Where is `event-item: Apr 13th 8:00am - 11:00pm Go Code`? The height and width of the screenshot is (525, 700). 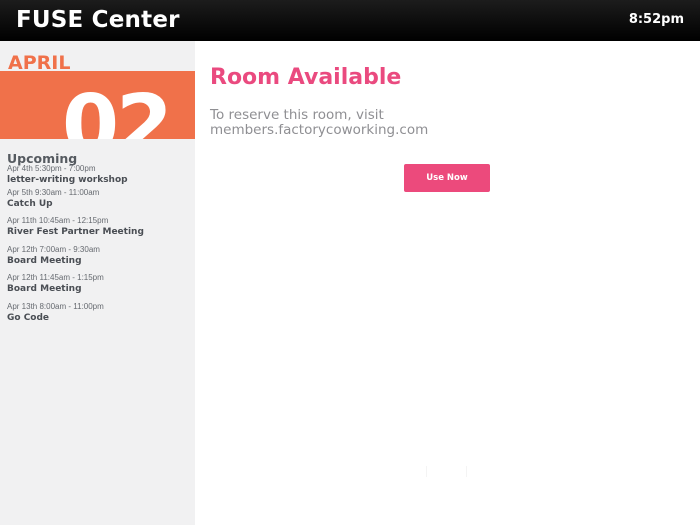
event-item: Apr 13th 8:00am - 11:00pm Go Code is located at coordinates (99, 313).